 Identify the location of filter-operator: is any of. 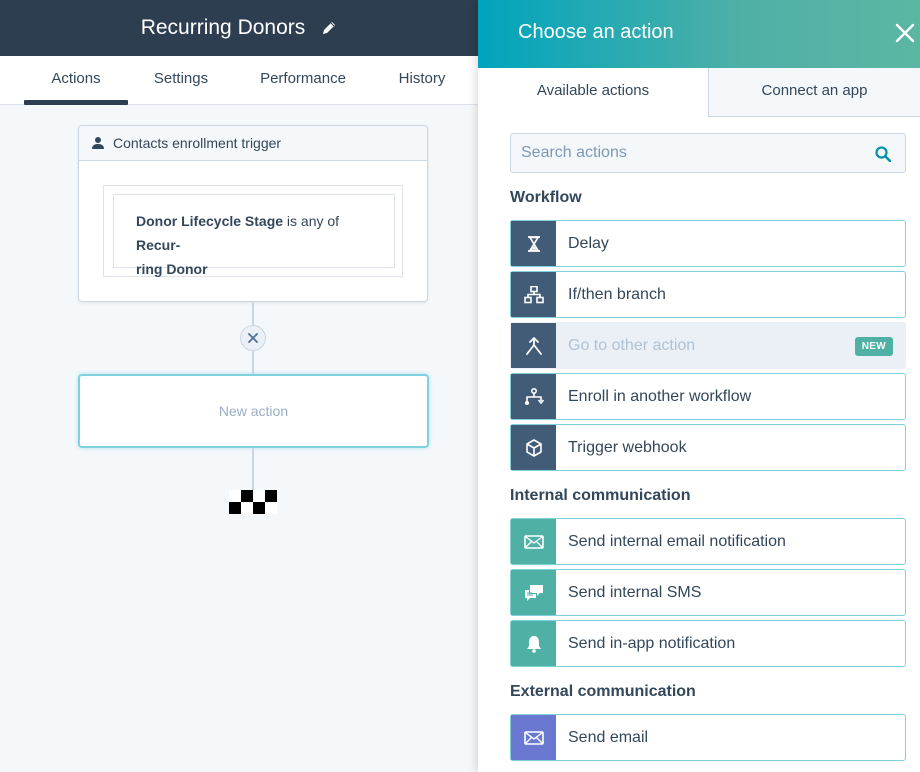
(311, 221).